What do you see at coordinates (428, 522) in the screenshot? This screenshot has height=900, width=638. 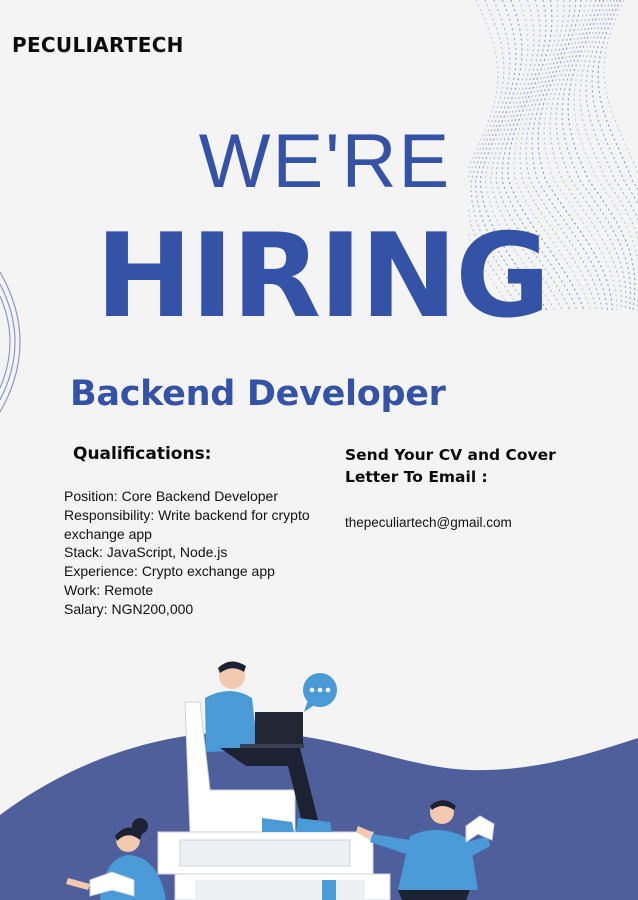 I see `contact-email: thepeculiartech@gmail.com` at bounding box center [428, 522].